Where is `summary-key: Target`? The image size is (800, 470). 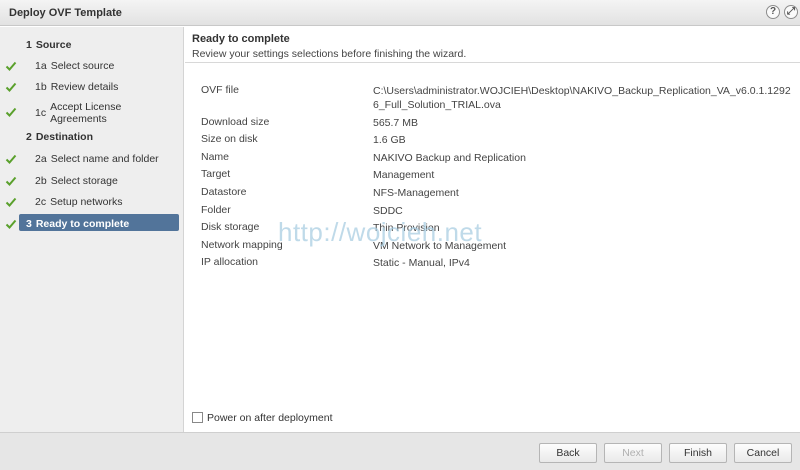 summary-key: Target is located at coordinates (216, 174).